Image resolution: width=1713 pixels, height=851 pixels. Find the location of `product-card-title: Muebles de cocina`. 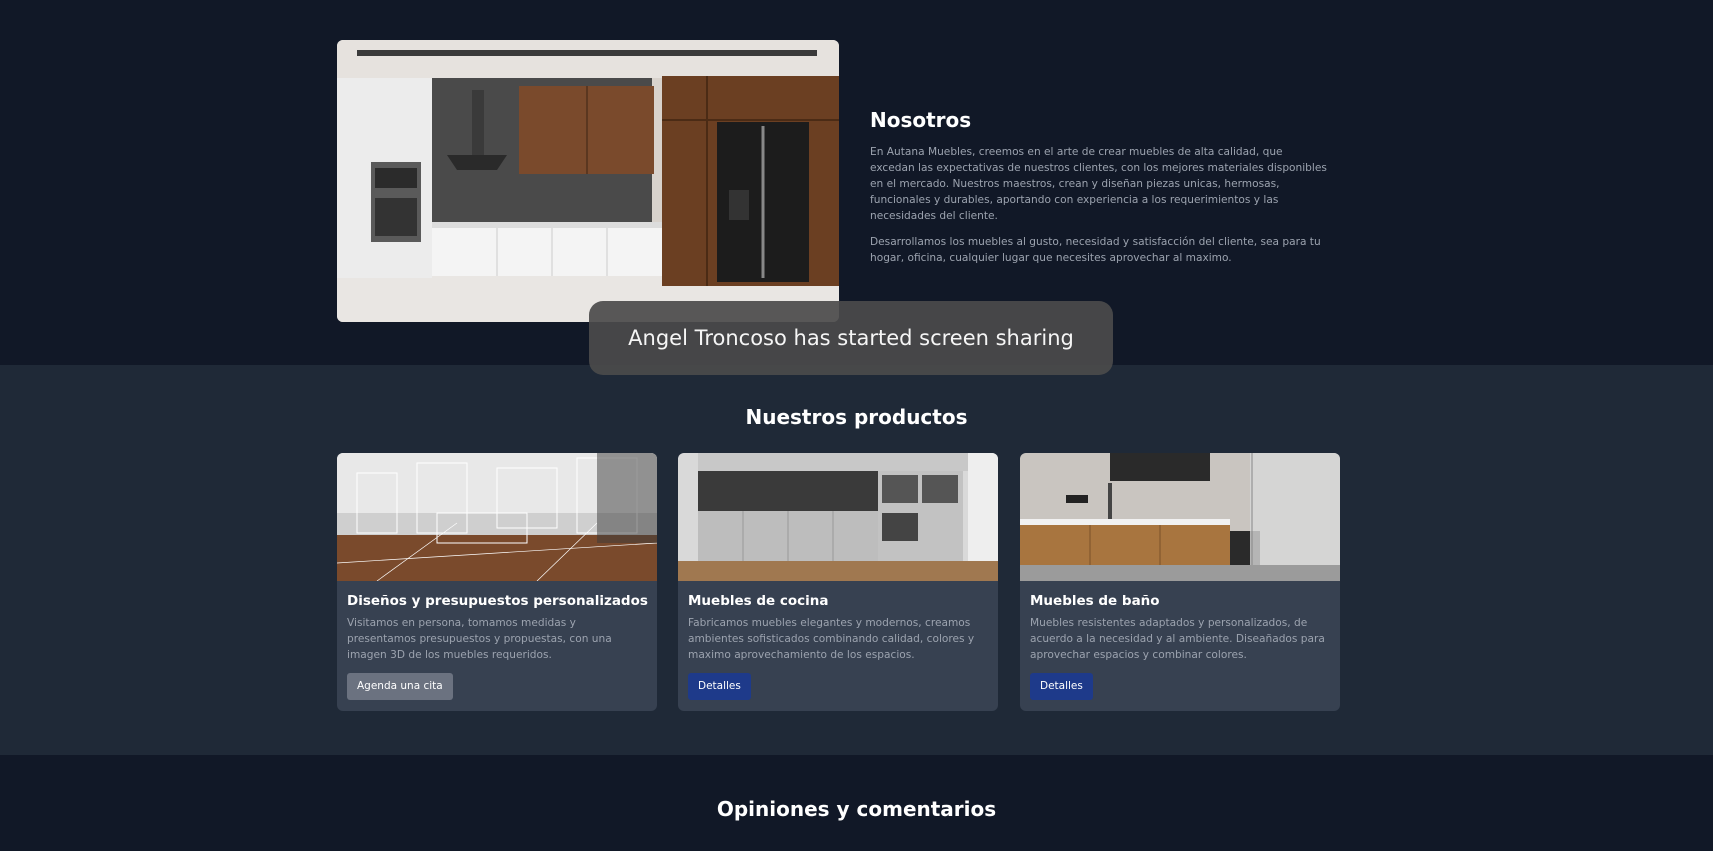

product-card-title: Muebles de cocina is located at coordinates (758, 601).